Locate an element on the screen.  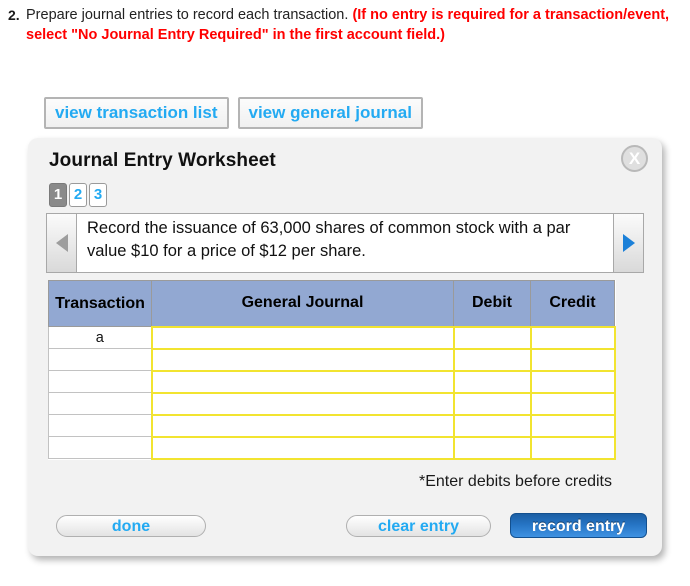
table-row: a is located at coordinates (332, 337).